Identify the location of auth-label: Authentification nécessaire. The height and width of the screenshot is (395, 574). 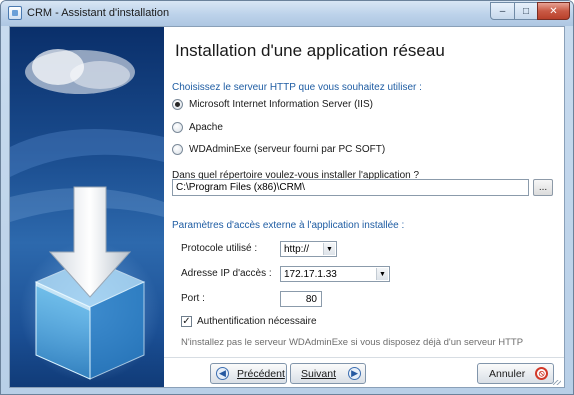
(257, 321).